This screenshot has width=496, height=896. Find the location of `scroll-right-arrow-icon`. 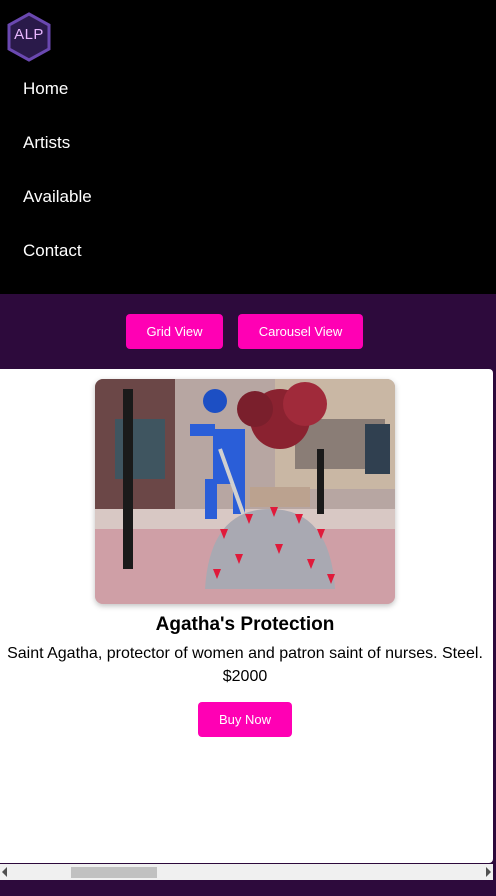

scroll-right-arrow-icon is located at coordinates (488, 872).